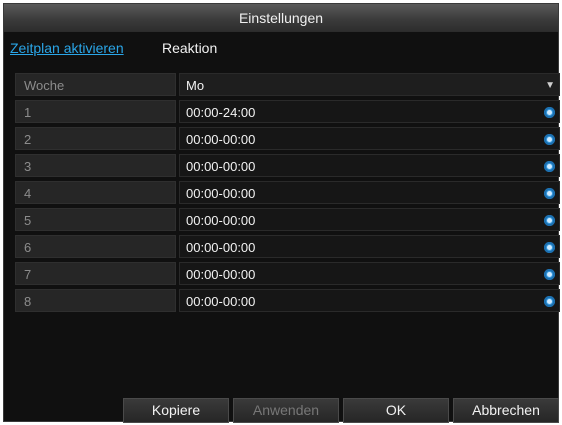  I want to click on row-index: 4, so click(95, 192).